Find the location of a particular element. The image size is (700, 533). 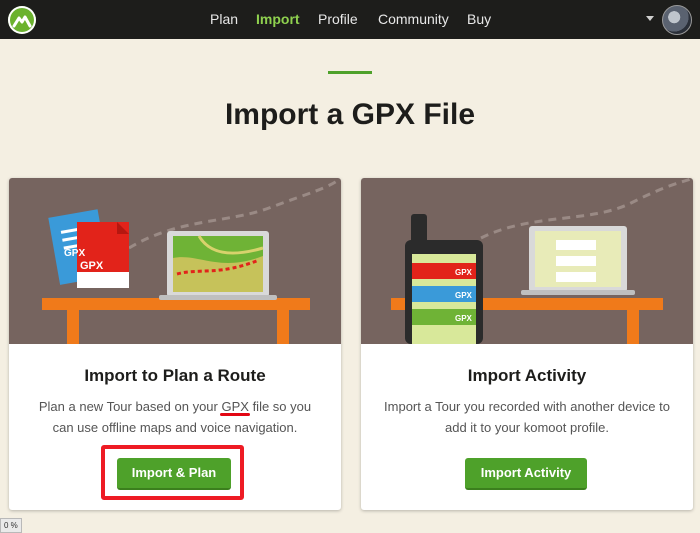

user-menu is located at coordinates (669, 20).